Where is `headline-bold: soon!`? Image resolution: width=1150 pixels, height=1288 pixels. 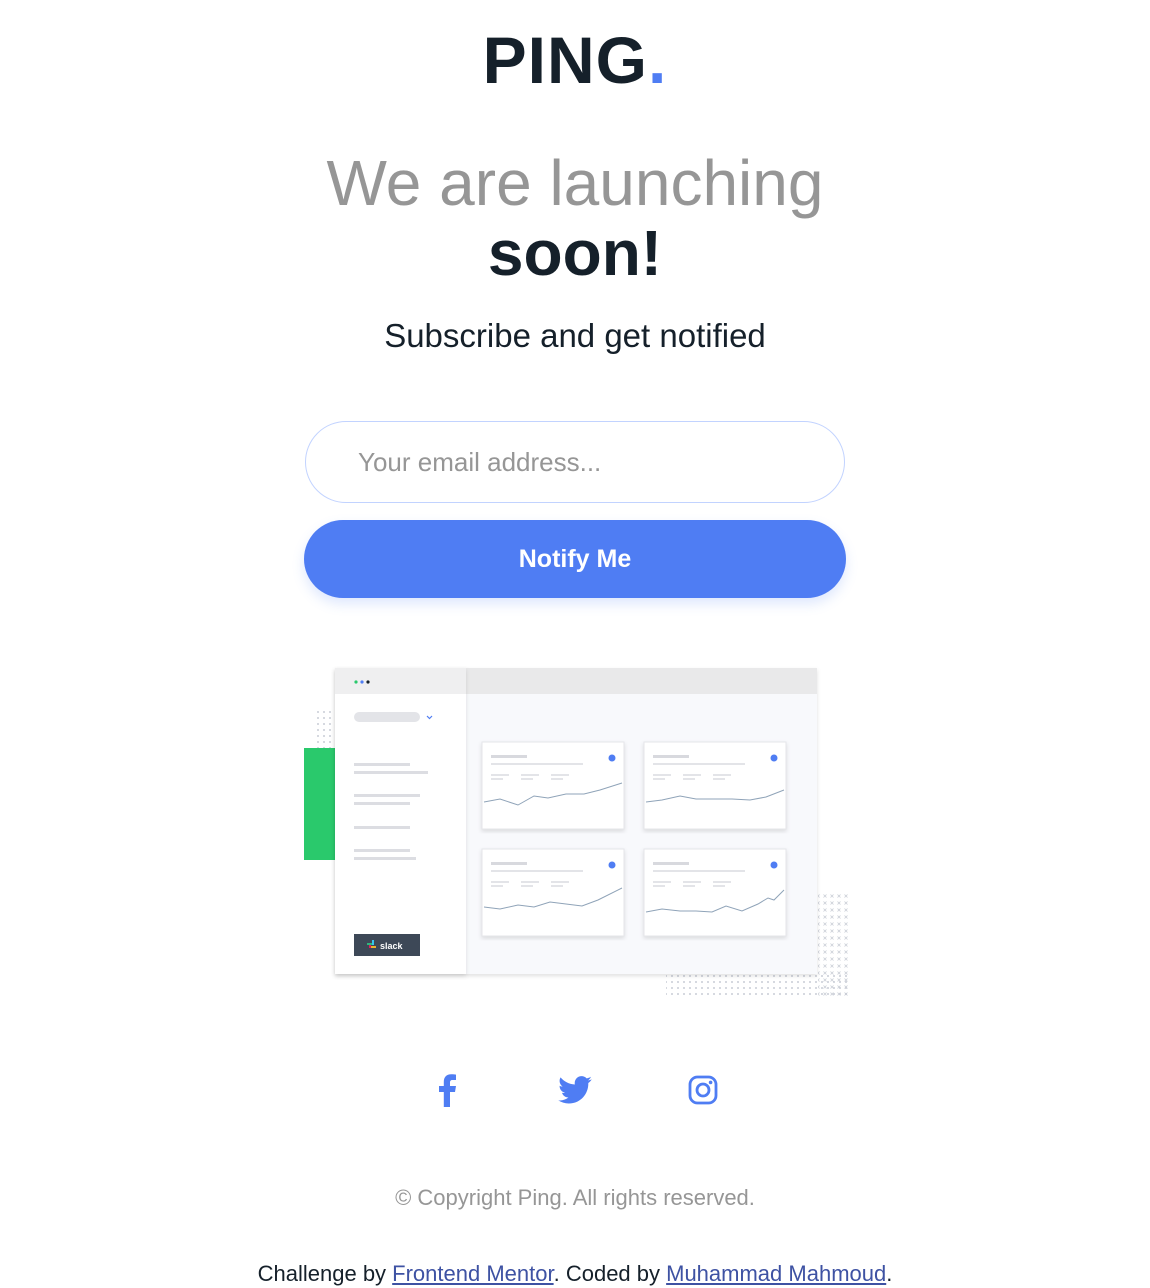
headline-bold: soon! is located at coordinates (575, 253).